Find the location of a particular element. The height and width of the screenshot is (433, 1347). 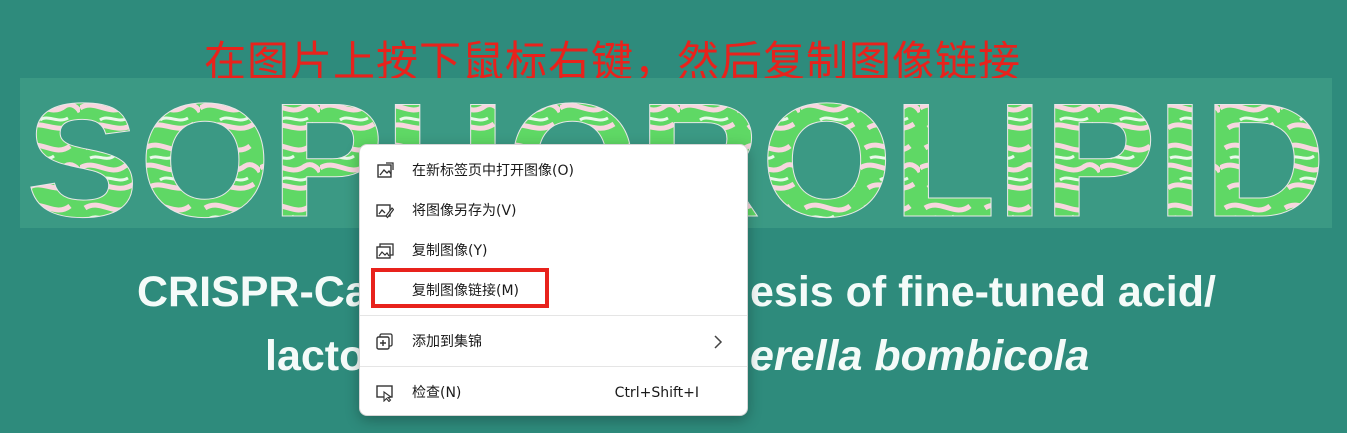

highlight-box is located at coordinates (460, 288).